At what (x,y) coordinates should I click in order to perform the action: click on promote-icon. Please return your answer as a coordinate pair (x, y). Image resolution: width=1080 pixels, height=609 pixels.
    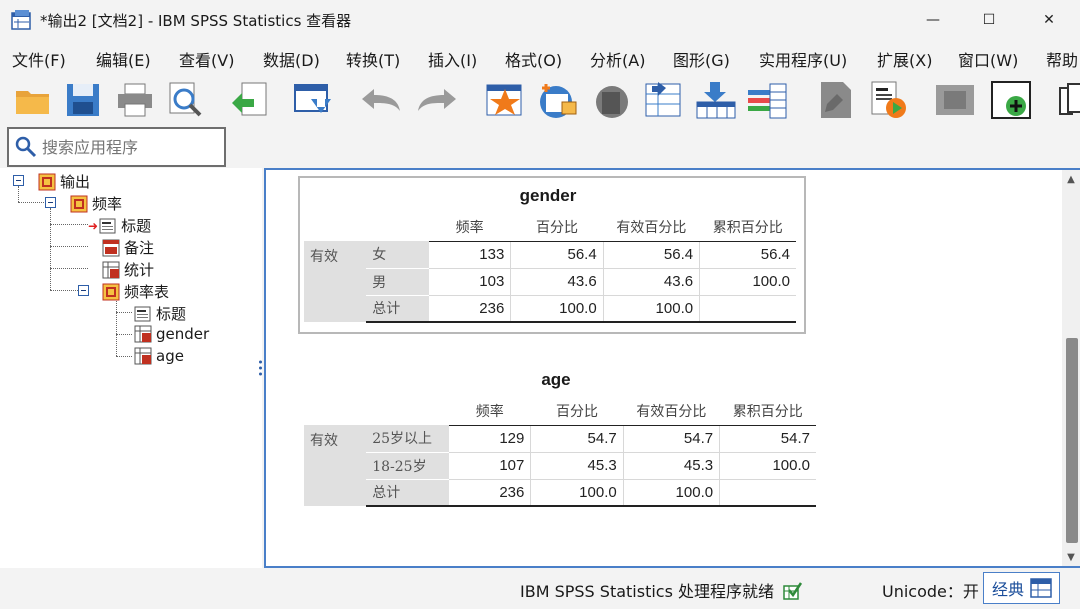
    Looking at the image, I should click on (1065, 100).